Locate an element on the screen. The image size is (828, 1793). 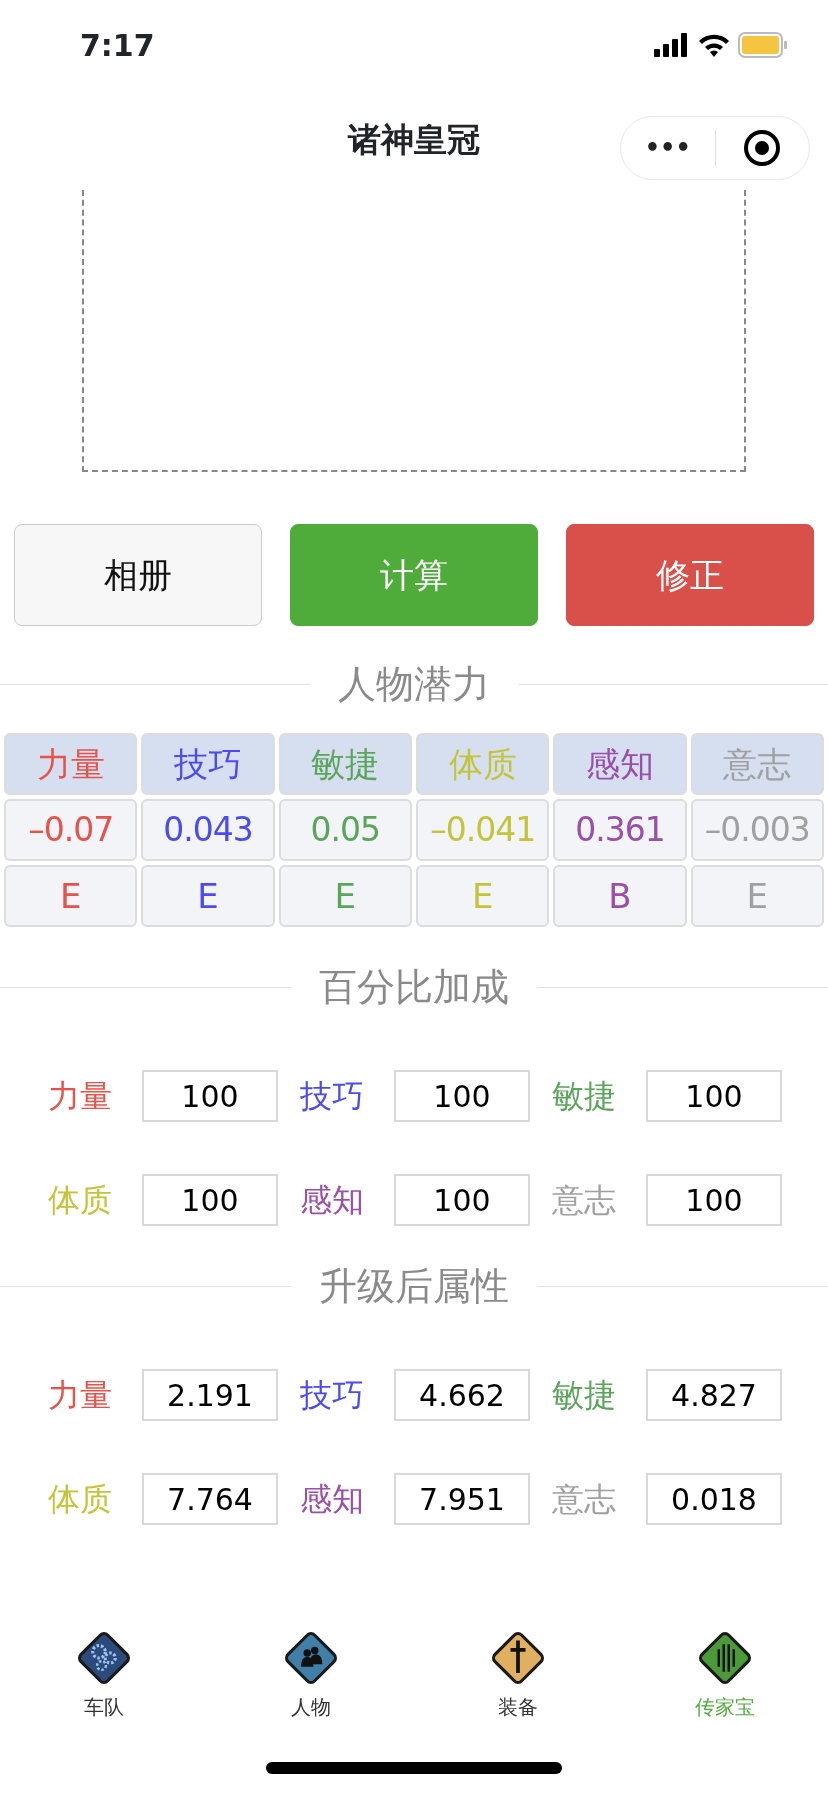
potential-value: –0.003 is located at coordinates (757, 830).